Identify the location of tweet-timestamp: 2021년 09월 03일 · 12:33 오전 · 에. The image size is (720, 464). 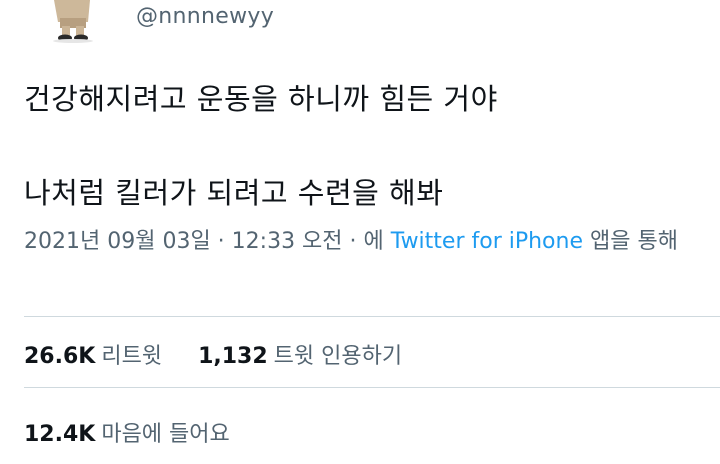
(204, 241).